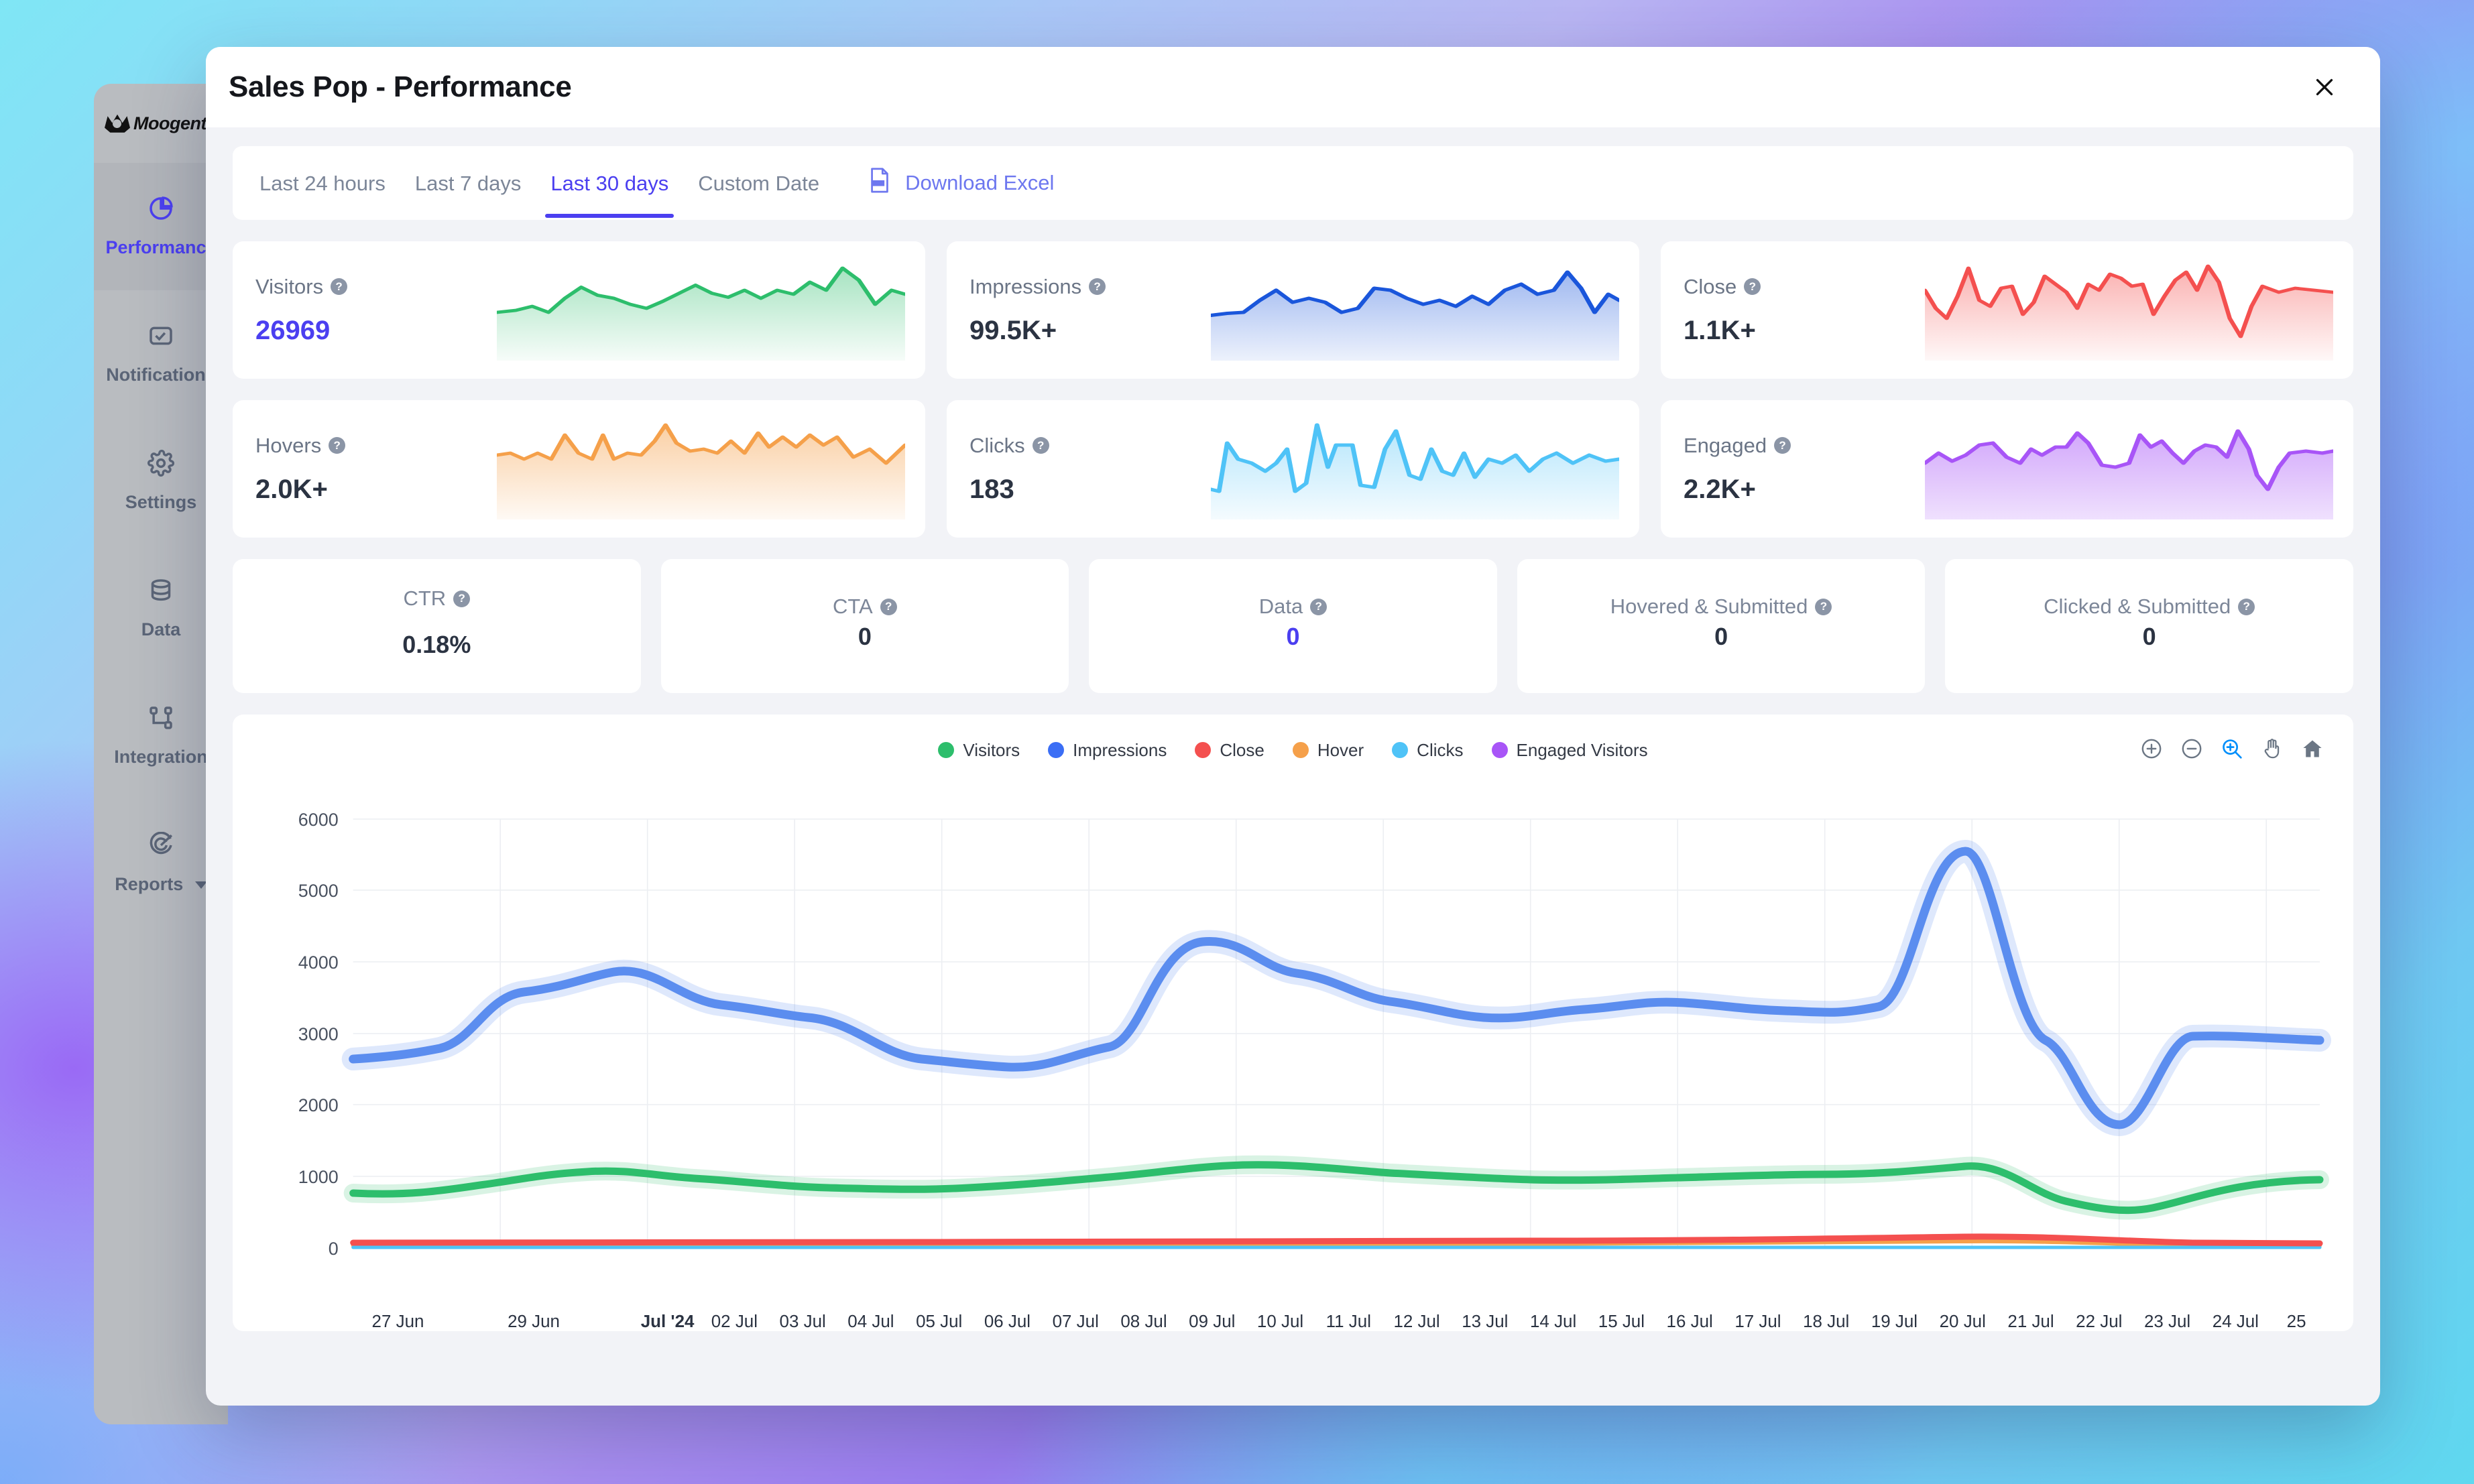 The image size is (2474, 1484). What do you see at coordinates (2296, 1321) in the screenshot?
I see `svg-text: 25` at bounding box center [2296, 1321].